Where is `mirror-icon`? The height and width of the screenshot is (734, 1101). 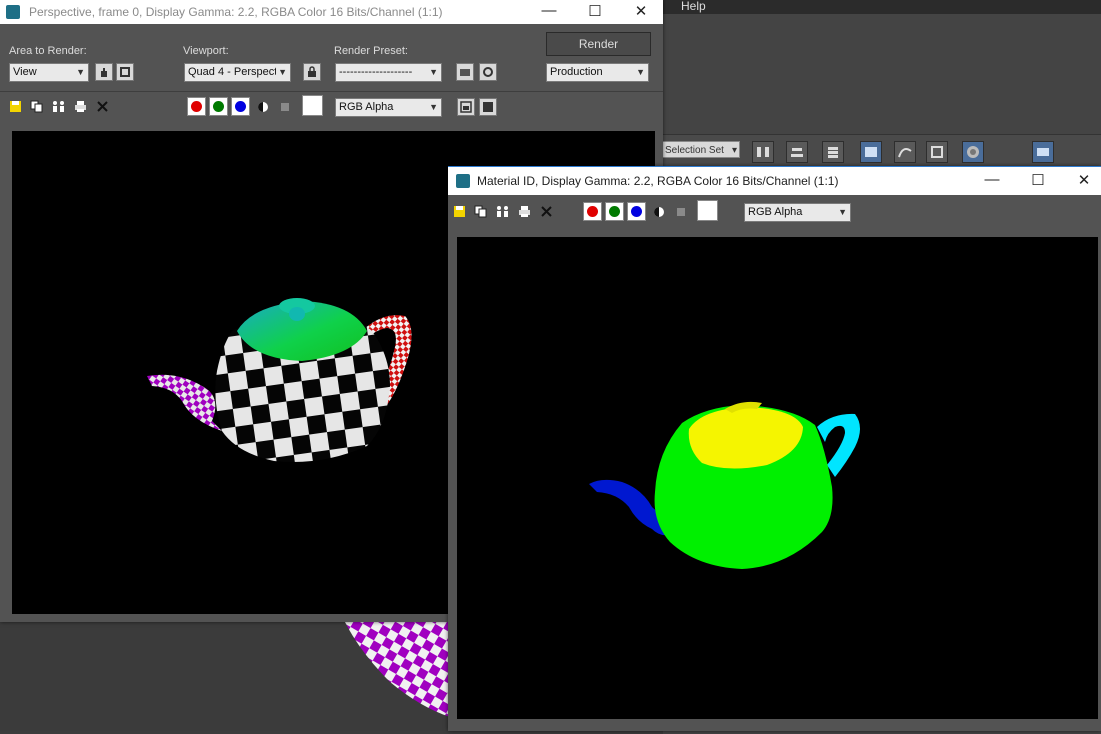 mirror-icon is located at coordinates (763, 152).